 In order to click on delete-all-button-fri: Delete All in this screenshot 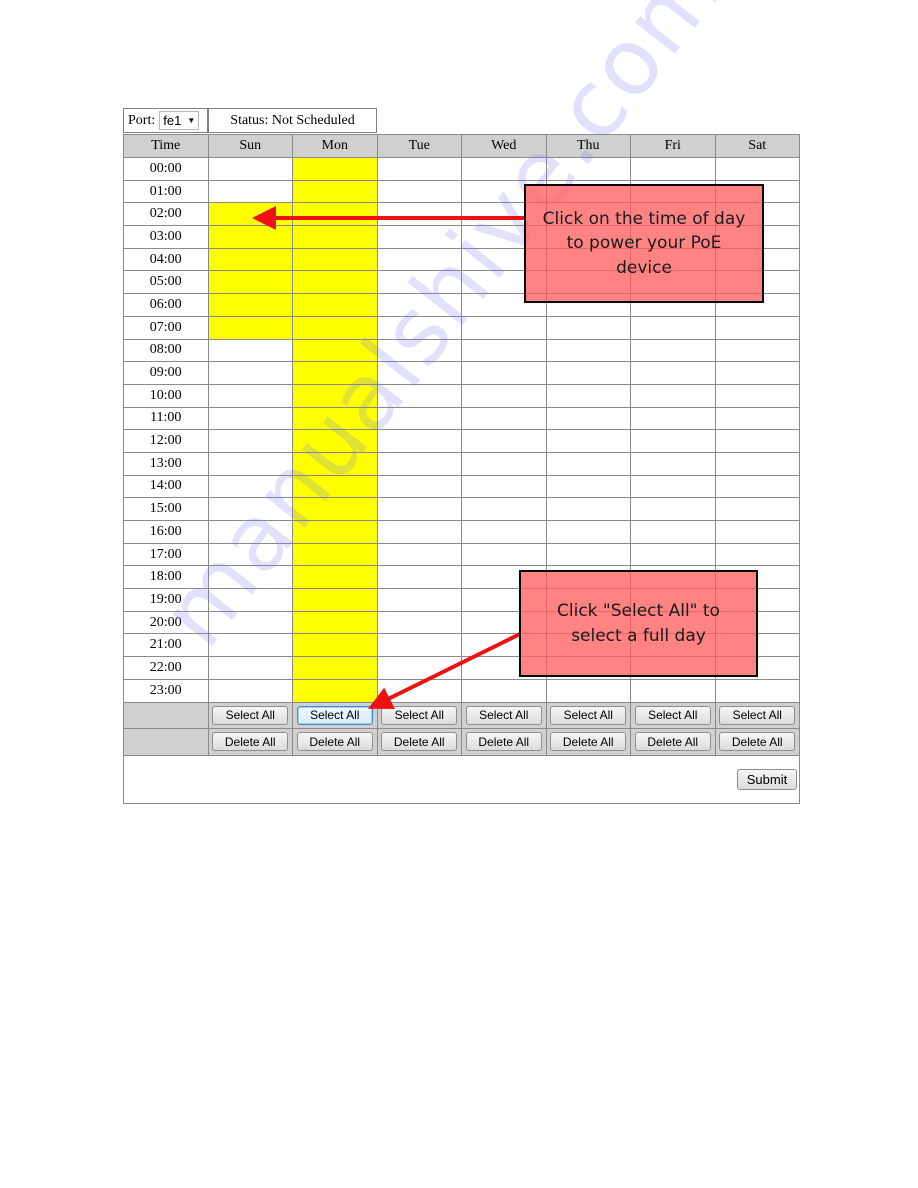, I will do `click(672, 742)`.